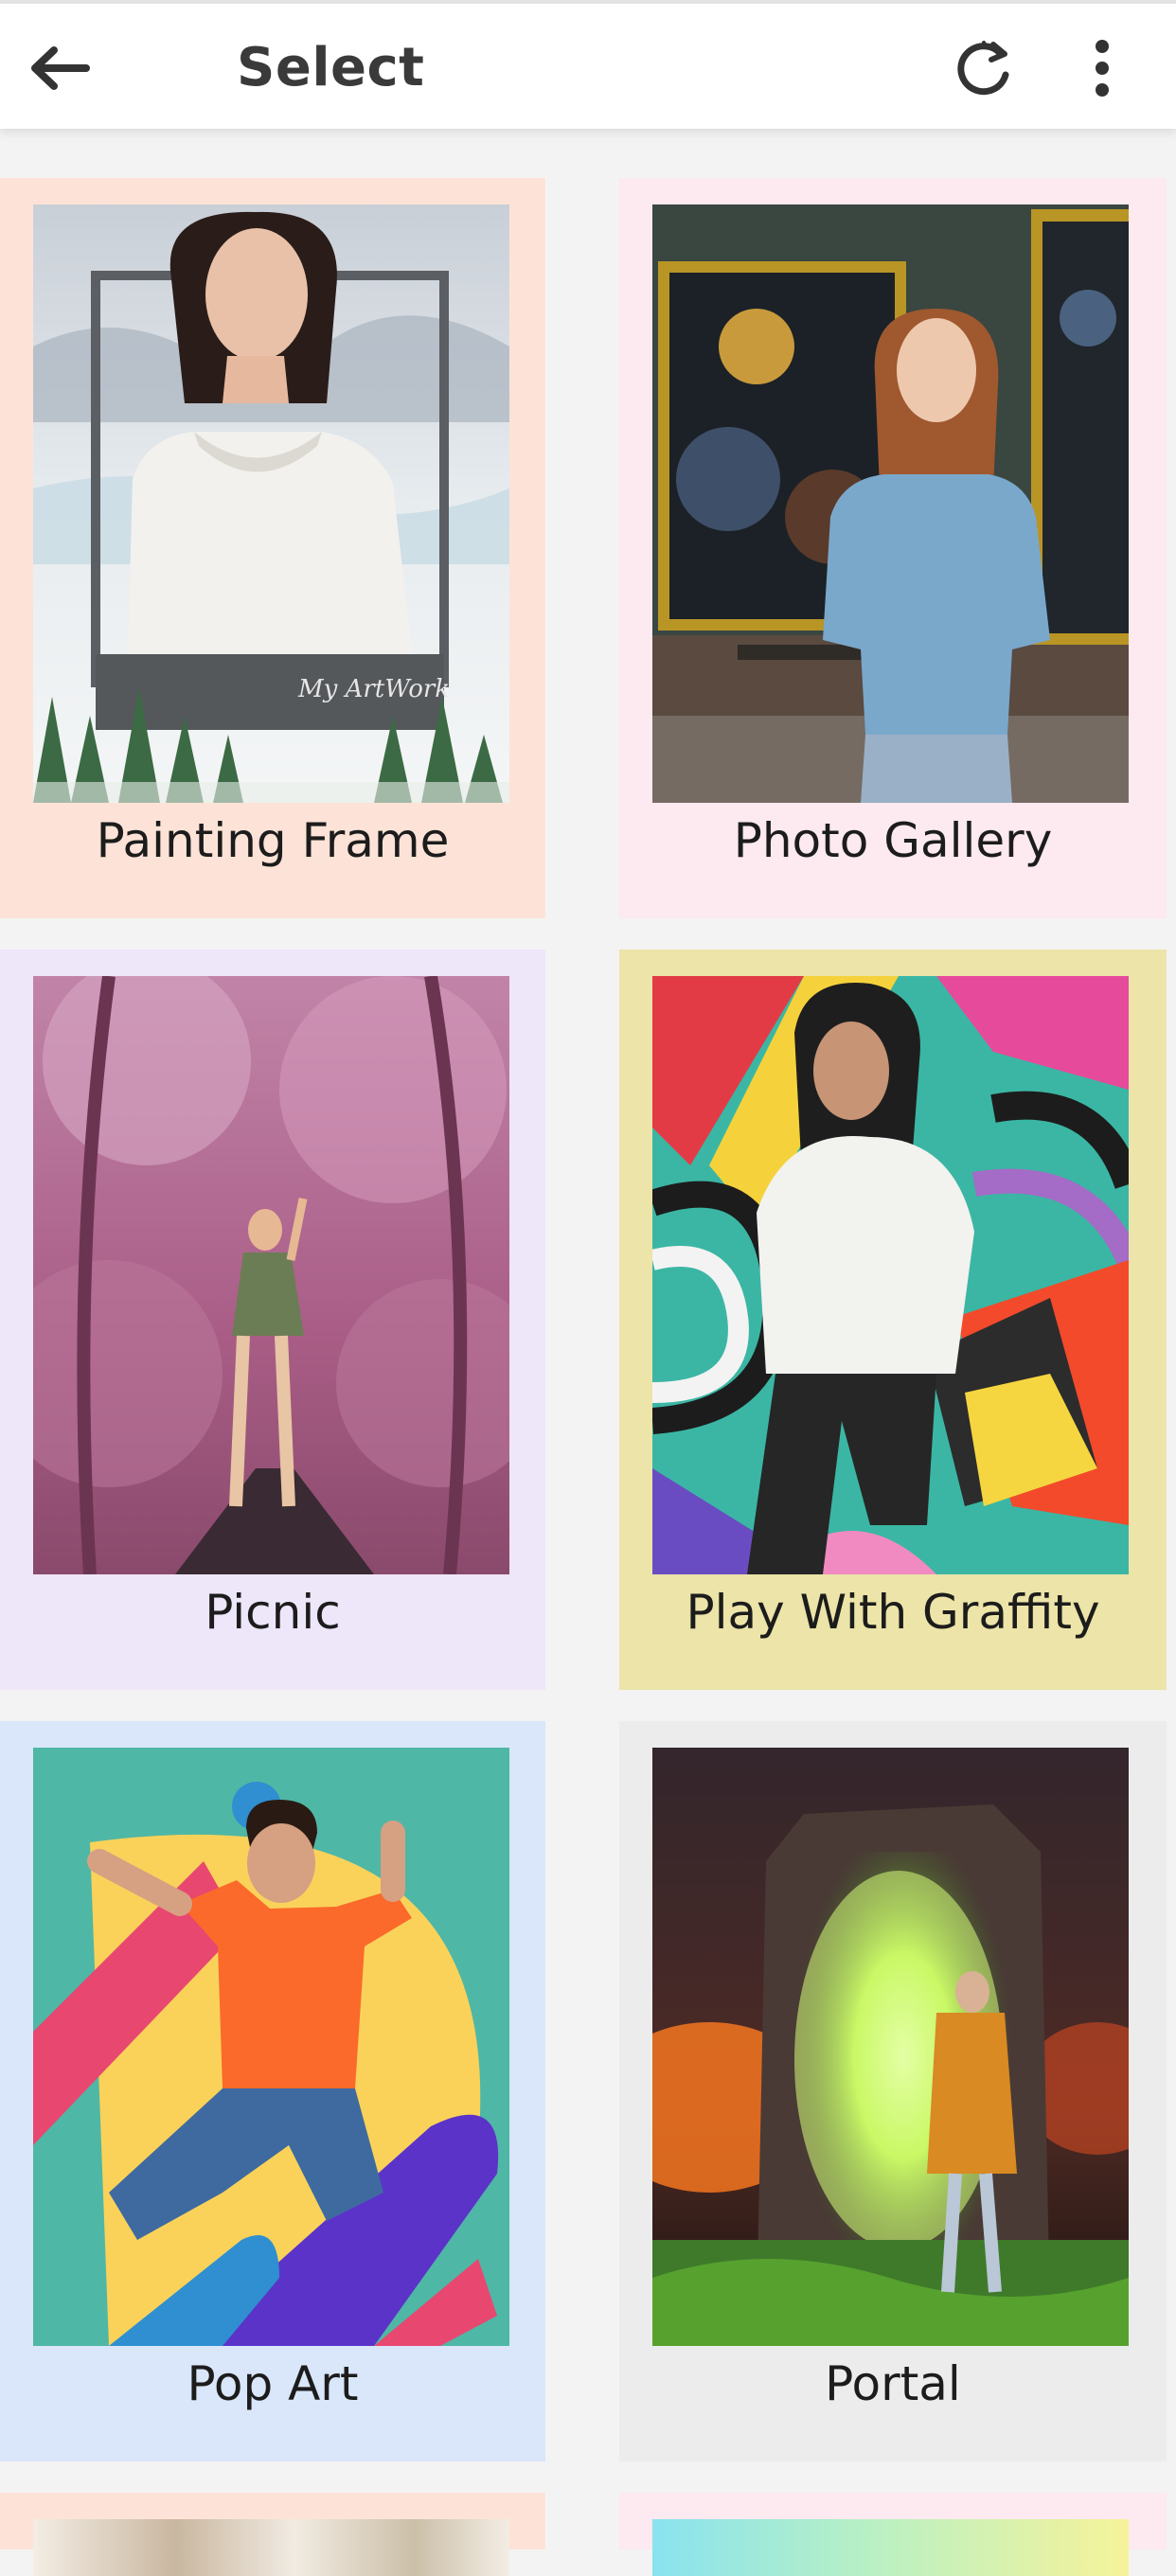 This screenshot has width=1176, height=2576. Describe the element at coordinates (273, 1613) in the screenshot. I see `template-label: Picnic` at that location.